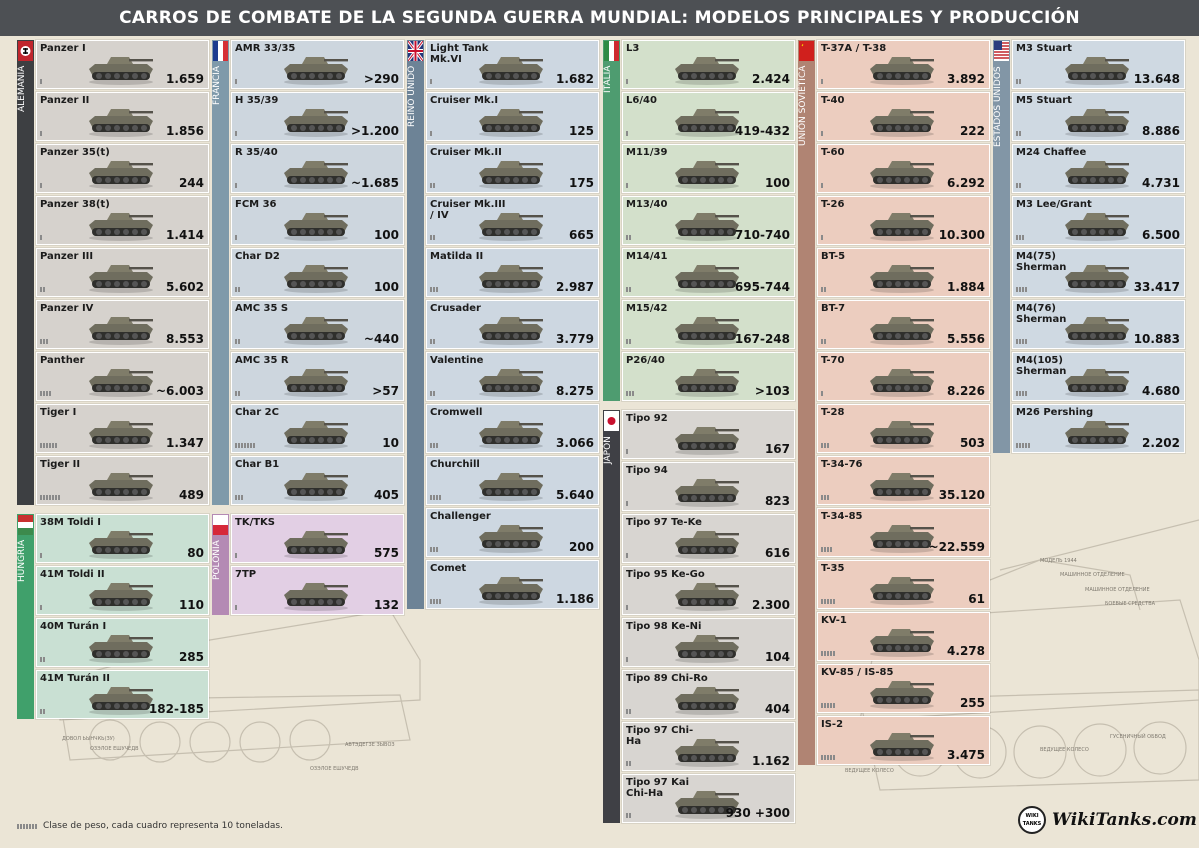 The image size is (1199, 848). Describe the element at coordinates (608, 450) in the screenshot. I see `country-label: JAPÓN` at that location.